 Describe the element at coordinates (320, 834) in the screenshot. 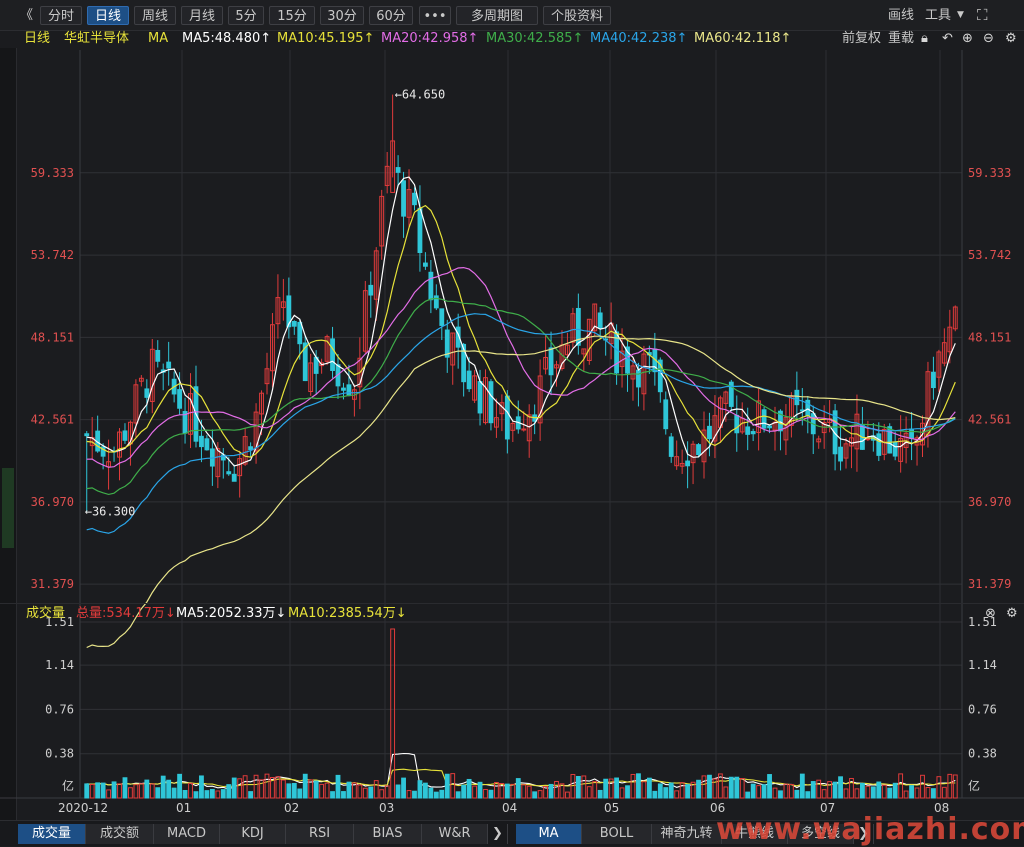

I see `tab-rsi: RSI` at that location.